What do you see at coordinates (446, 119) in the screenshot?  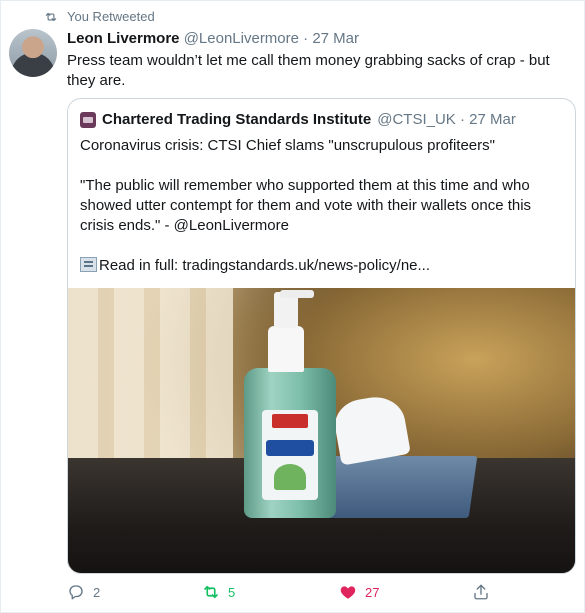 I see `quoted-author-handle-date: @CTSI_UK · 27 Mar` at bounding box center [446, 119].